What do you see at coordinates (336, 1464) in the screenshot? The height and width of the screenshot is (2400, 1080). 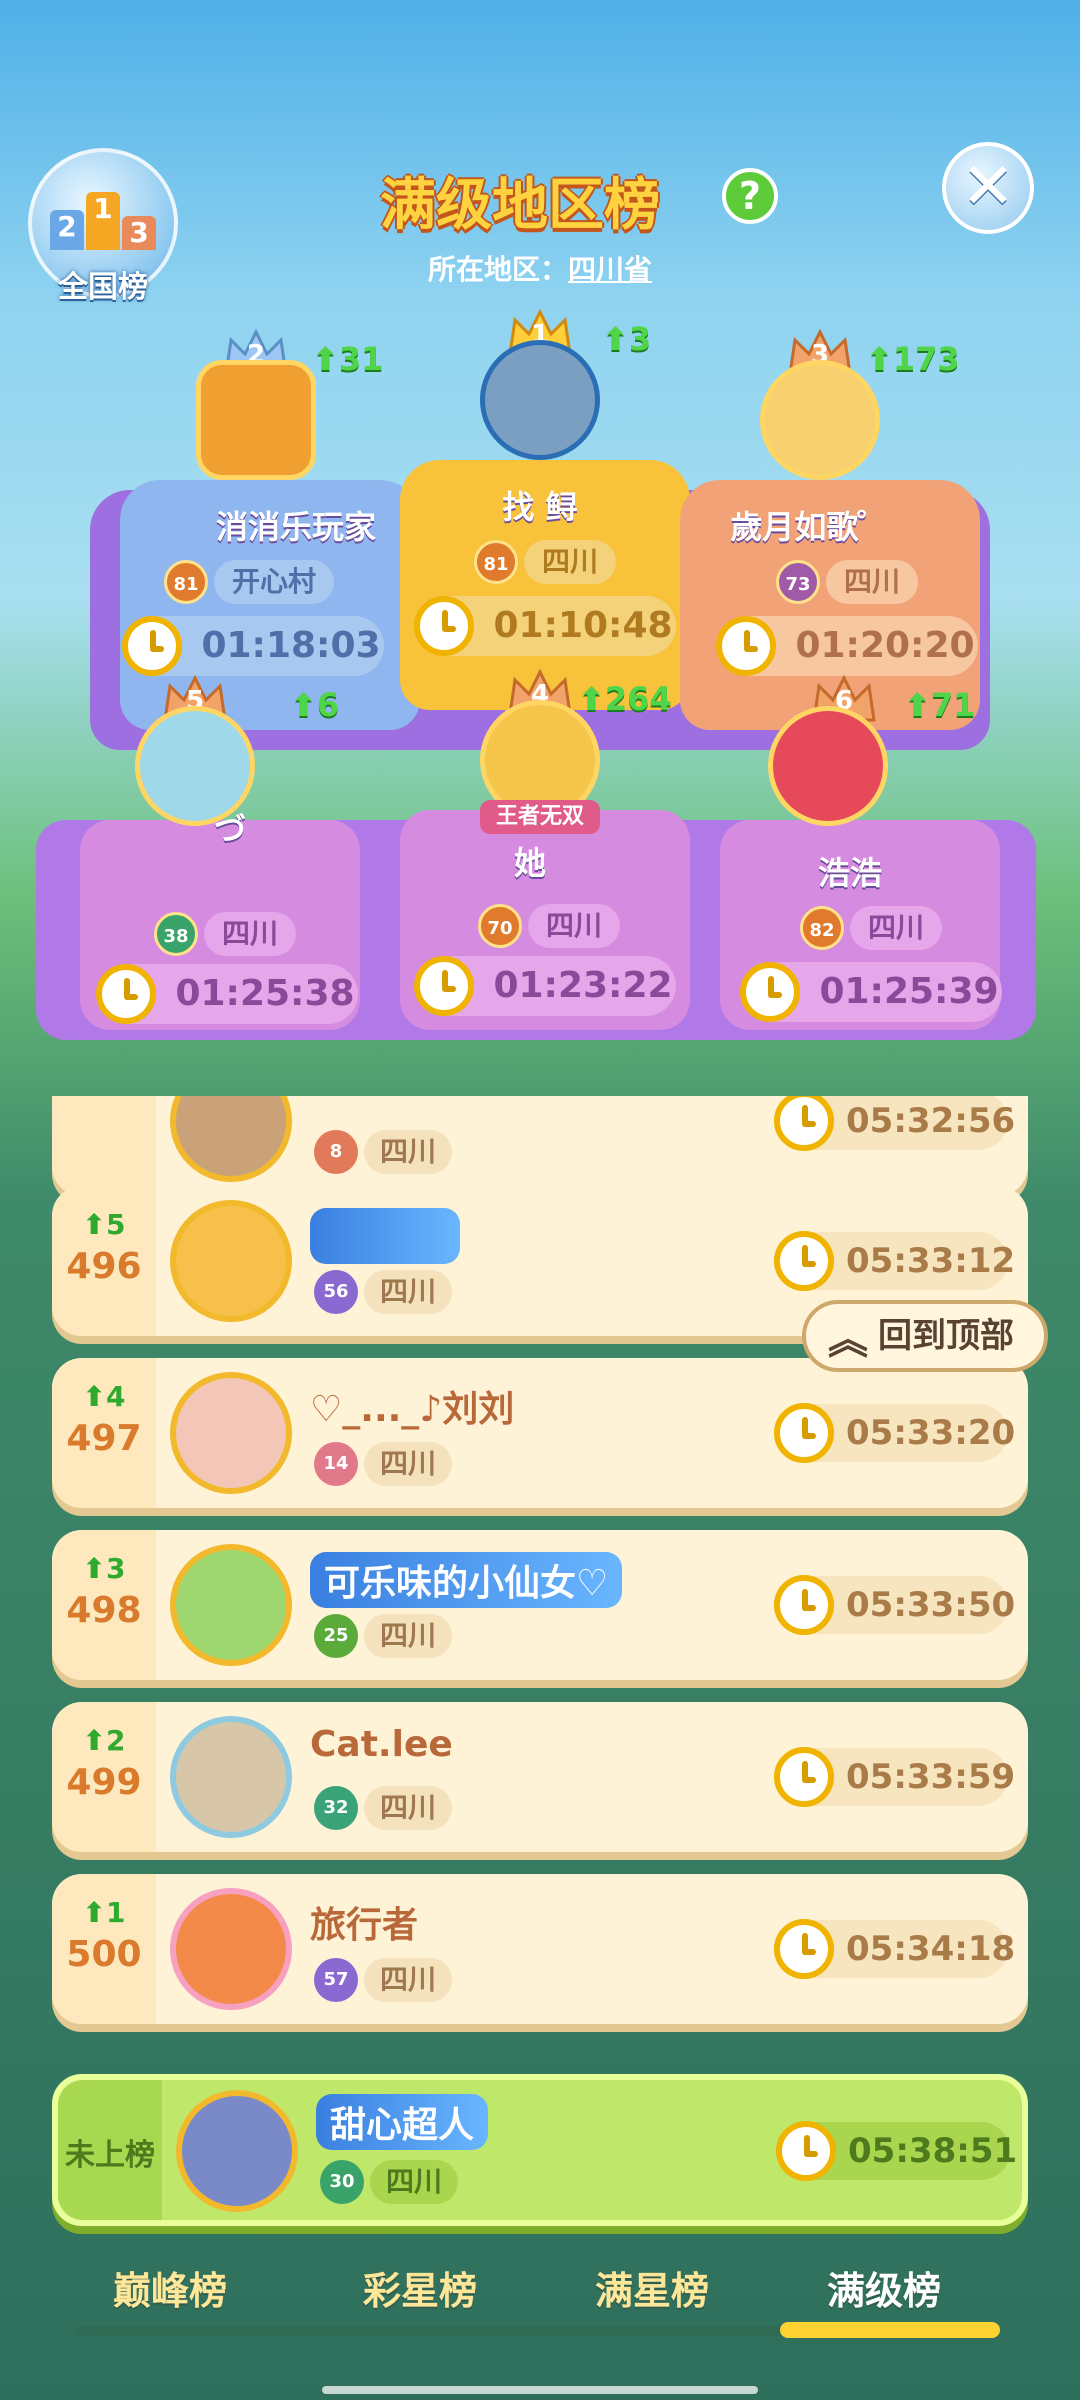 I see `level-badge: 14` at bounding box center [336, 1464].